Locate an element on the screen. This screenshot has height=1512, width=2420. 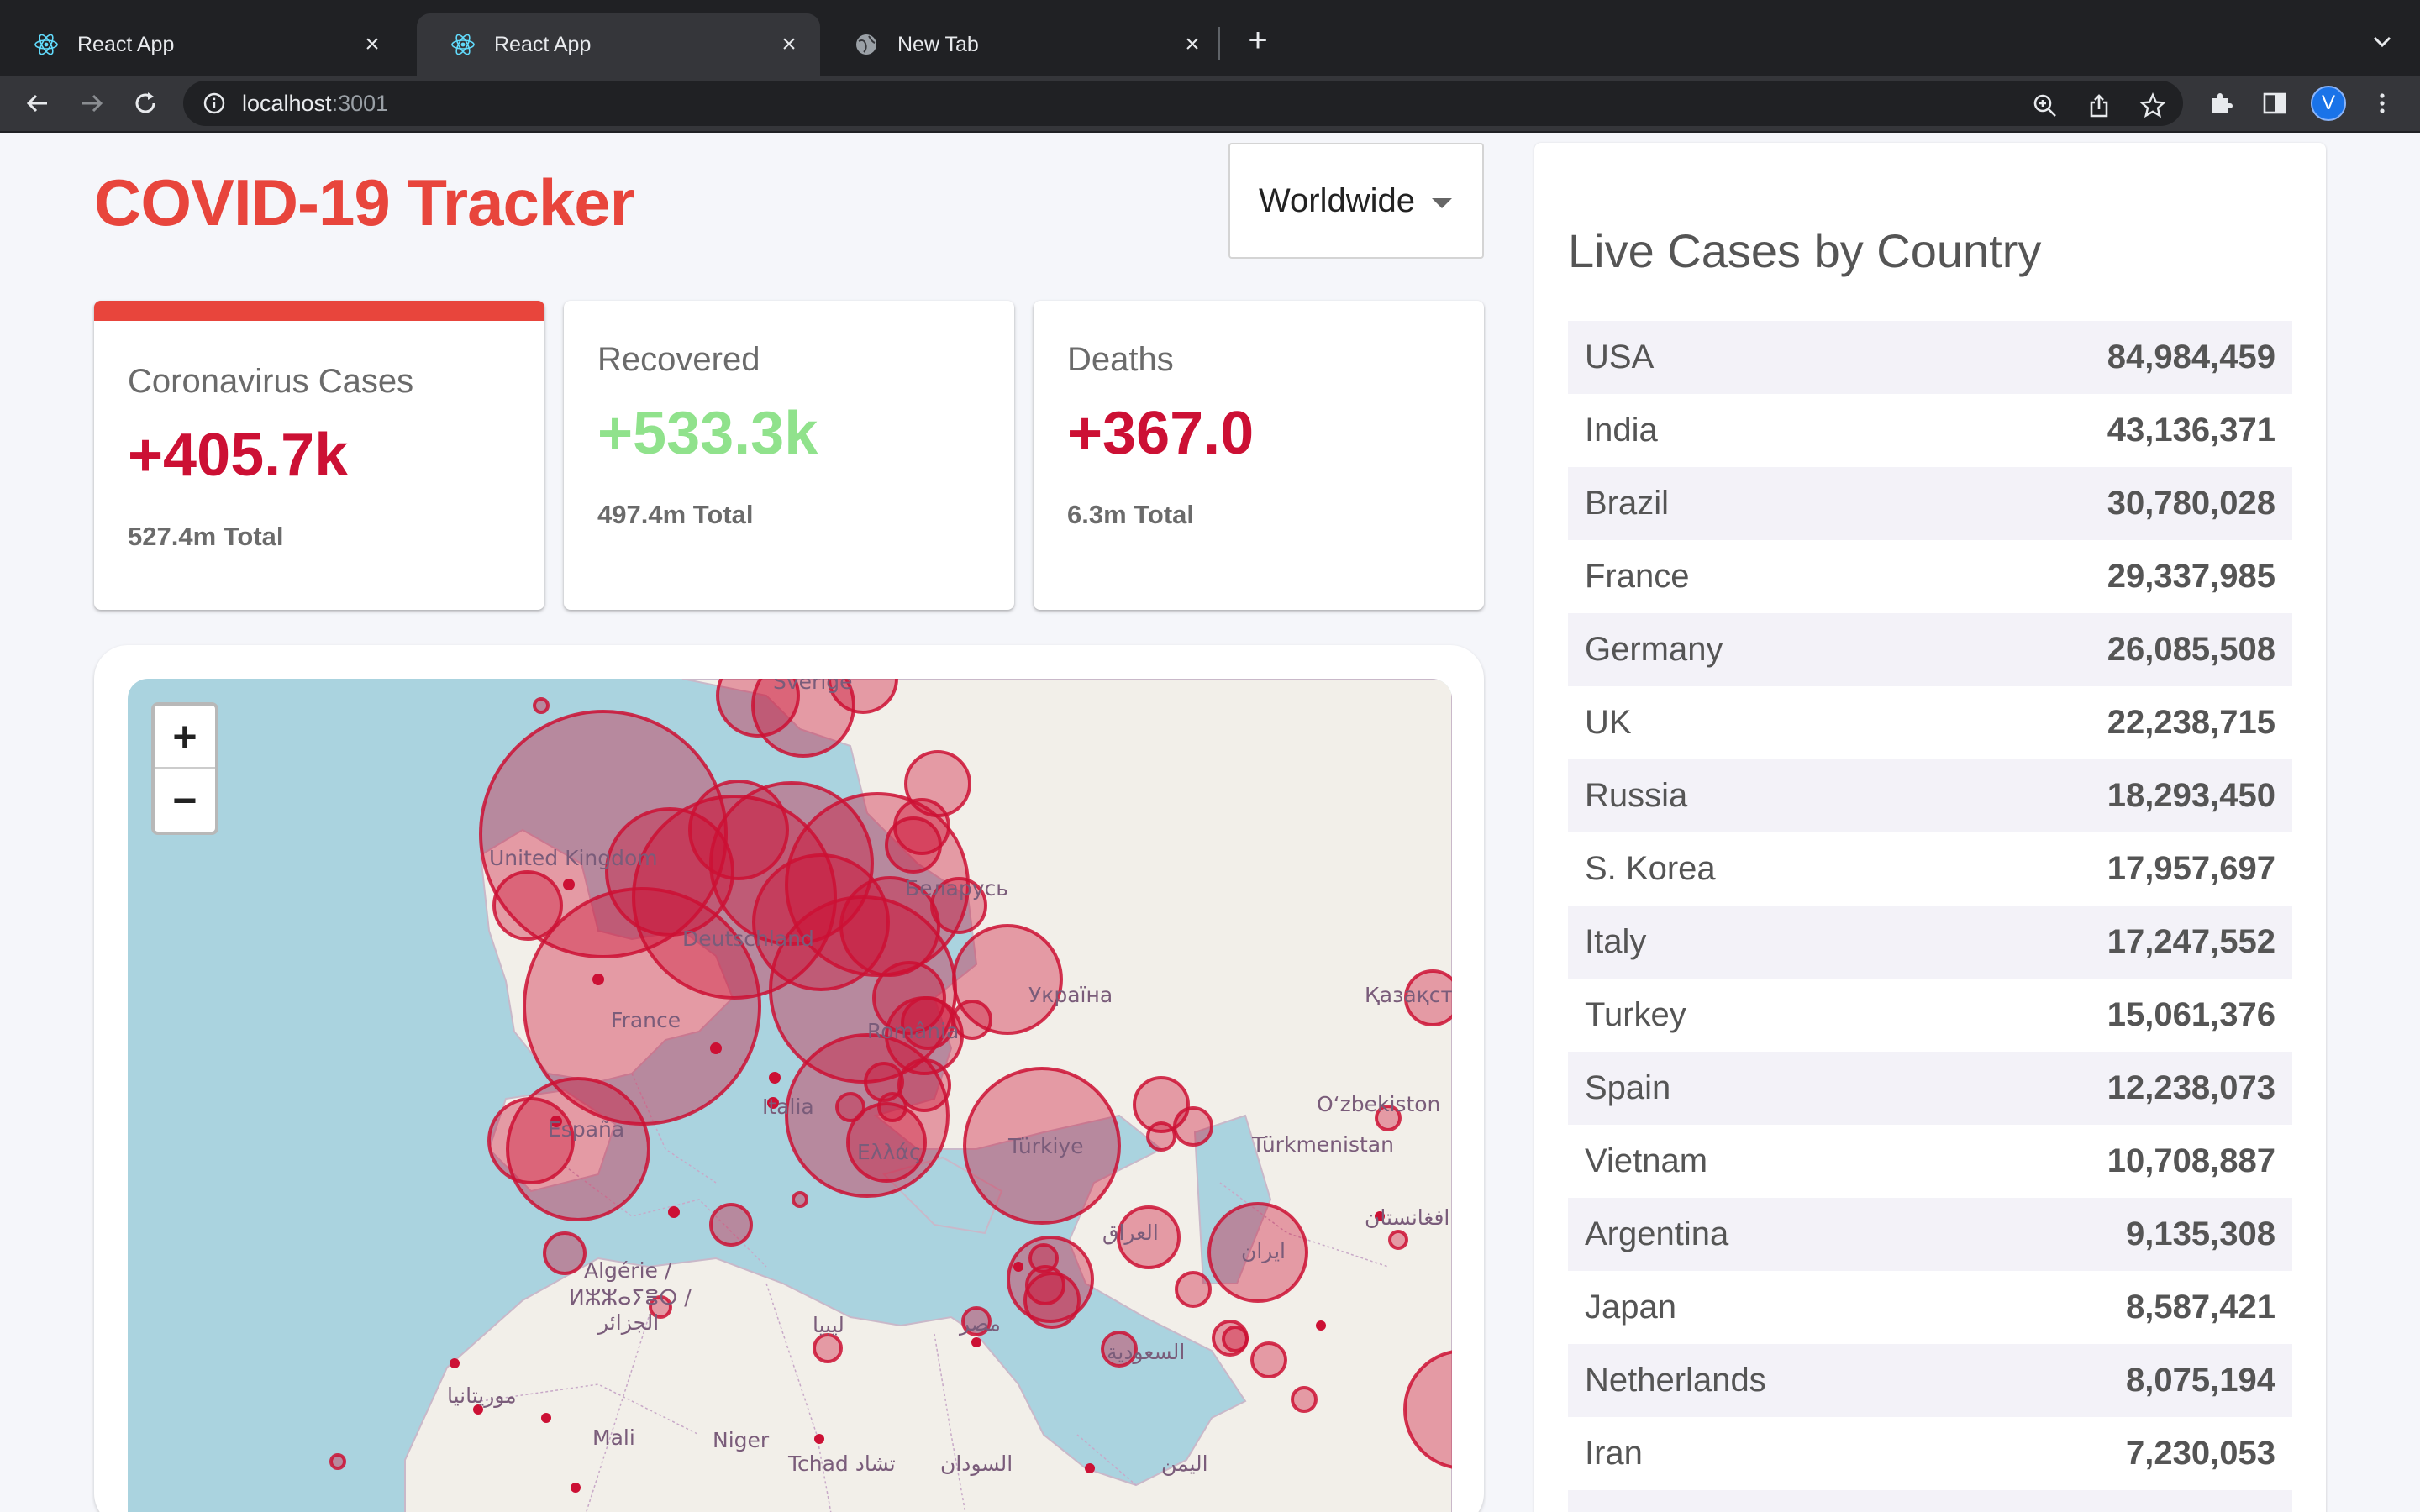
map-label: Қазақстан is located at coordinates (1408, 995).